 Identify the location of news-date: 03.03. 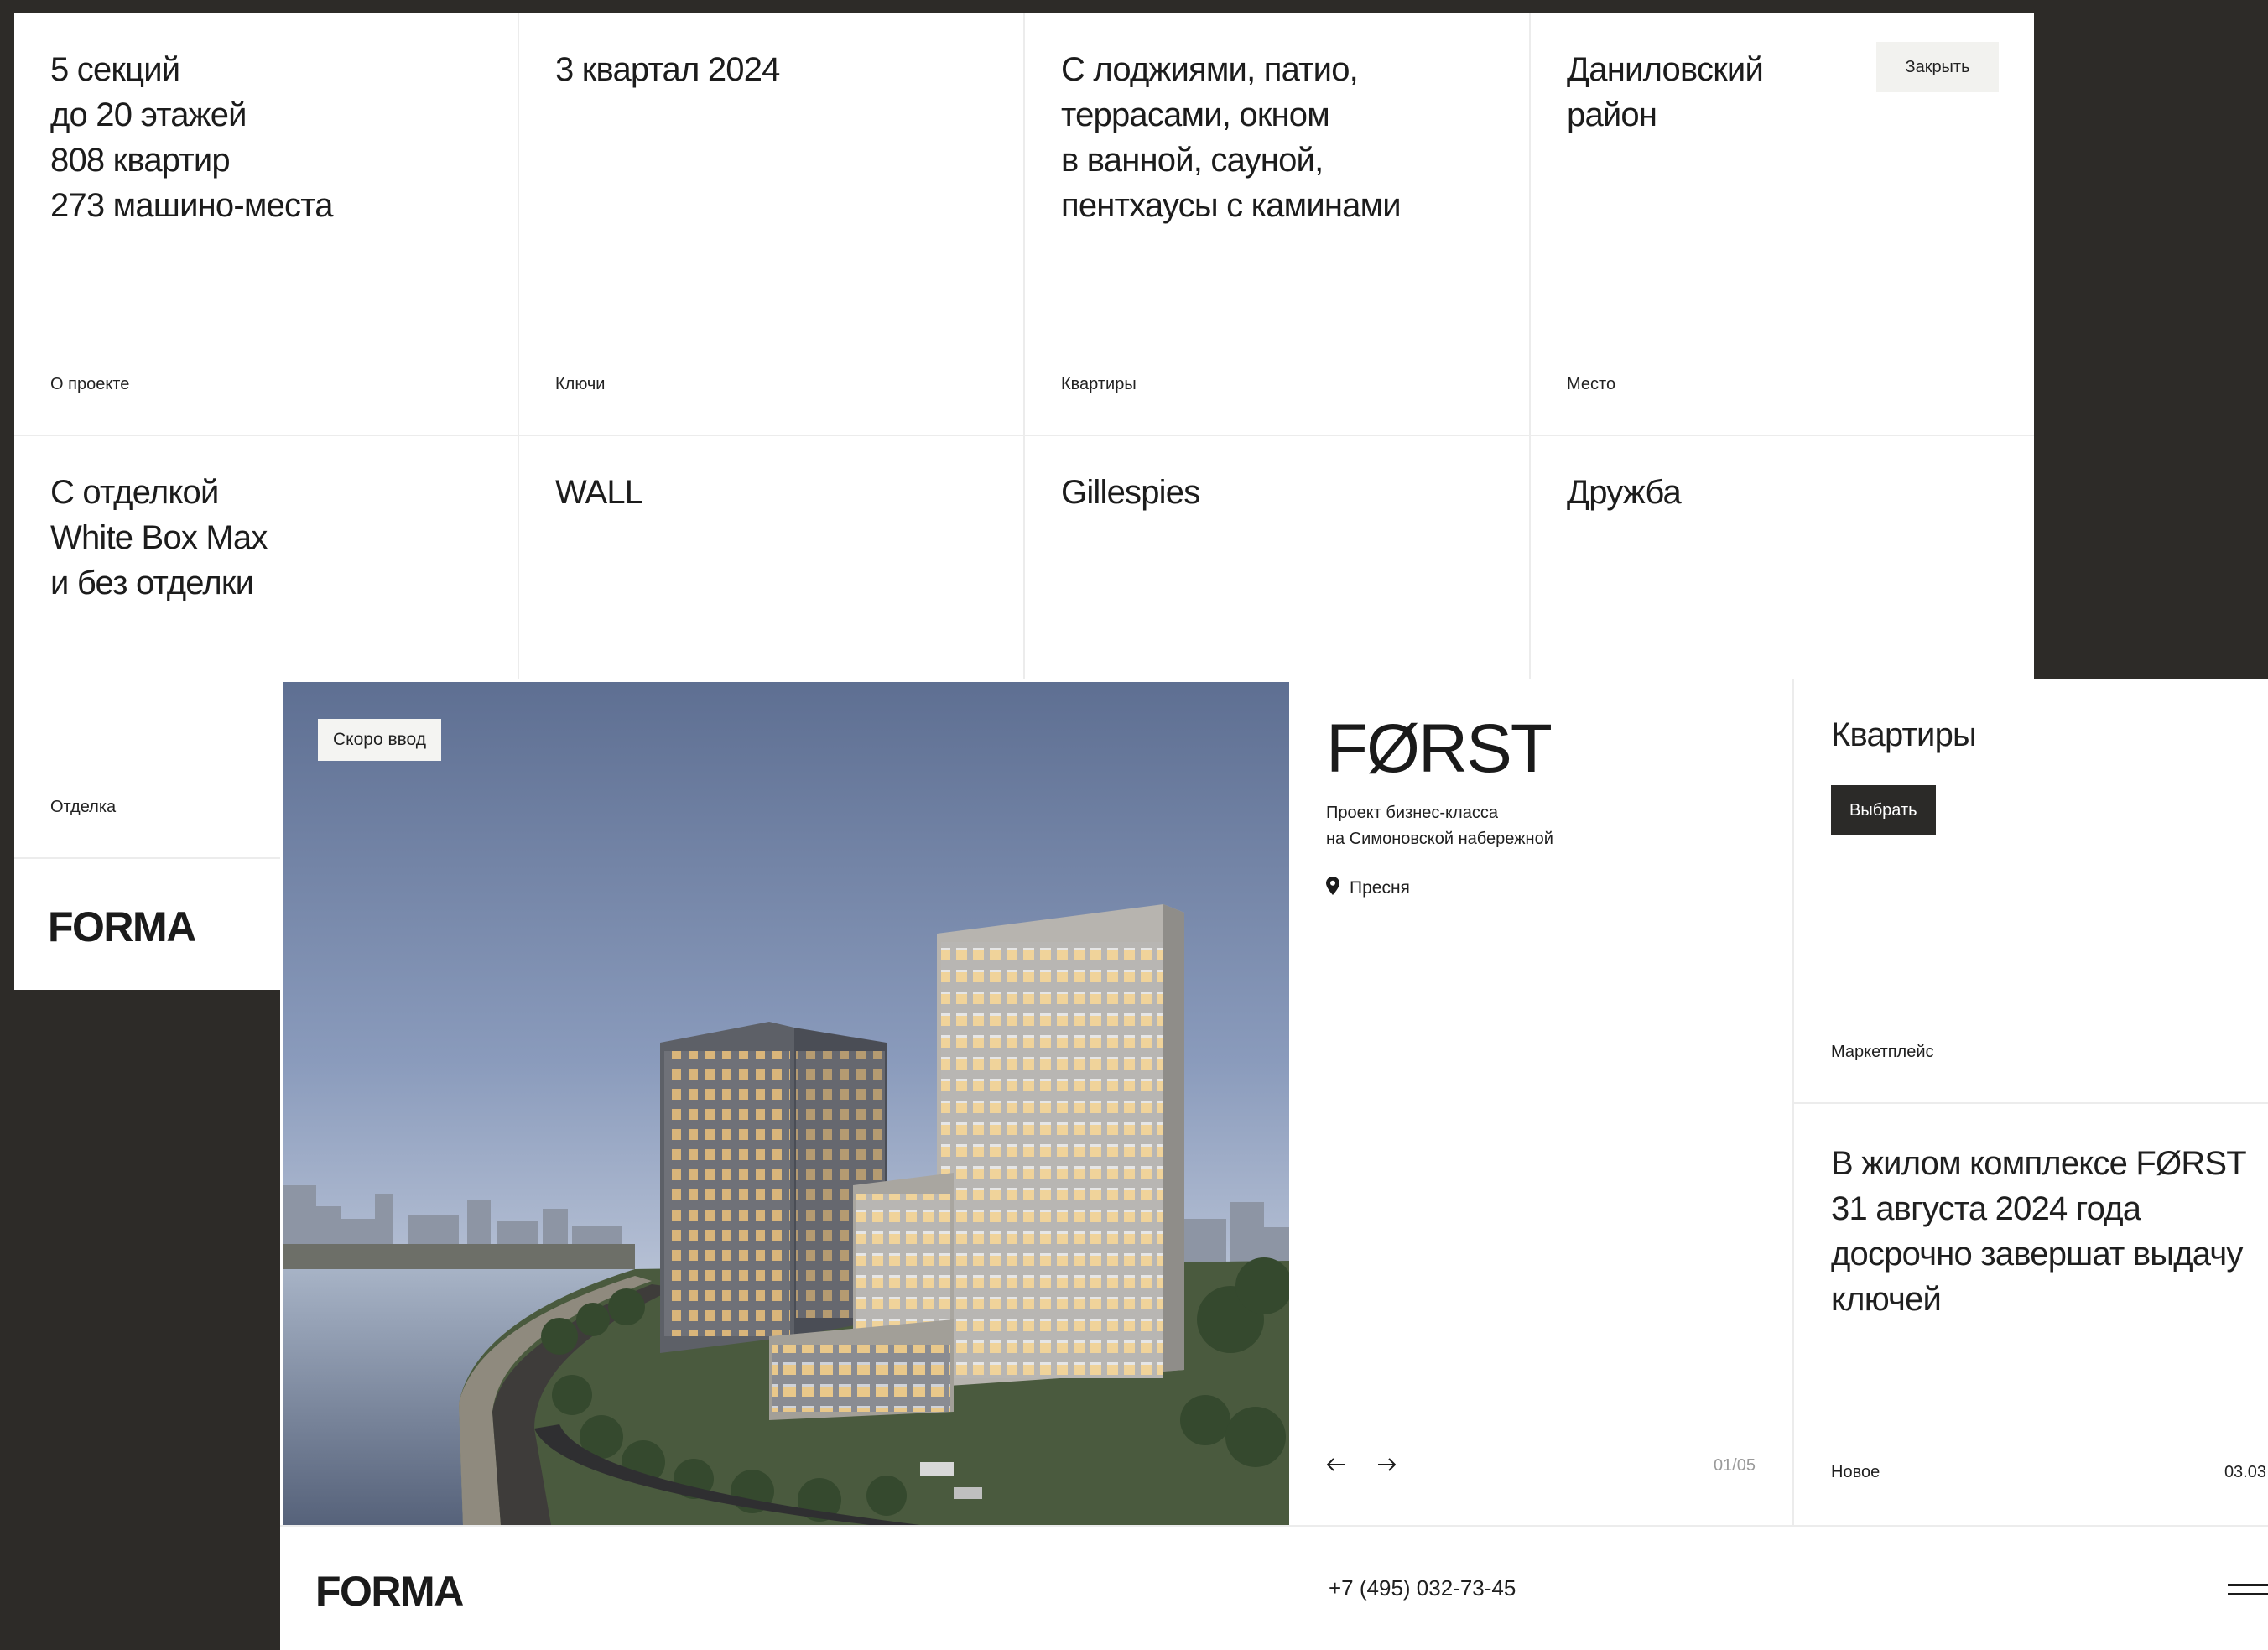
(2245, 1472).